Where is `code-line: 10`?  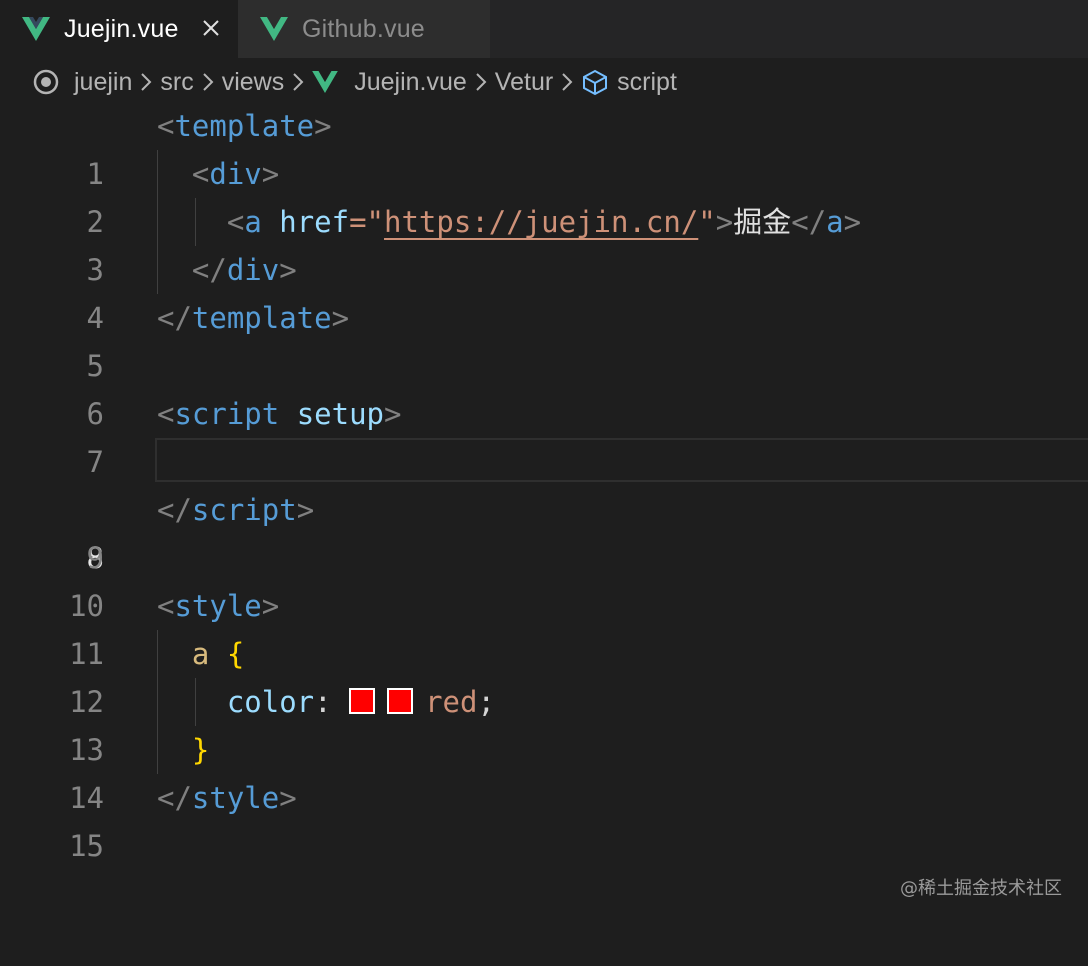
code-line: 10 is located at coordinates (544, 578).